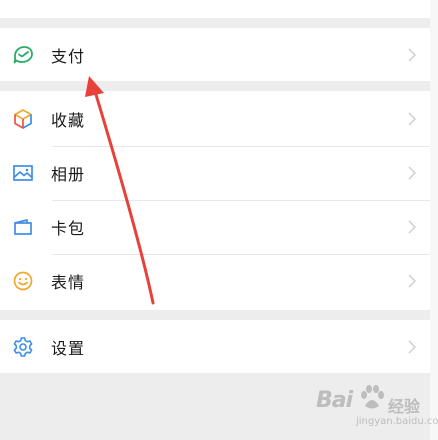 The height and width of the screenshot is (440, 438). Describe the element at coordinates (397, 421) in the screenshot. I see `watermark-url: jingyan.baidu.com` at that location.